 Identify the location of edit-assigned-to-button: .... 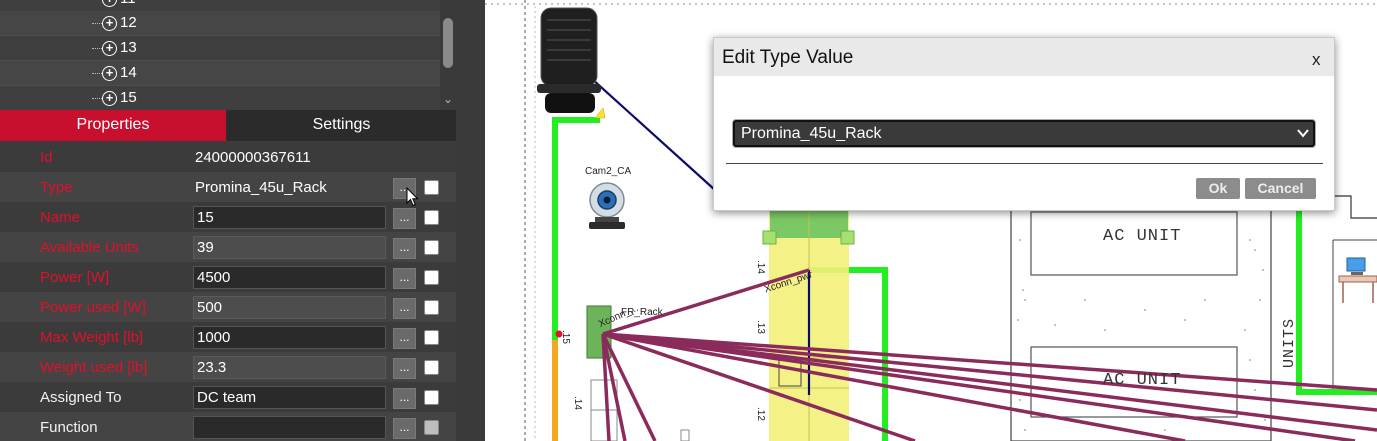
(404, 398).